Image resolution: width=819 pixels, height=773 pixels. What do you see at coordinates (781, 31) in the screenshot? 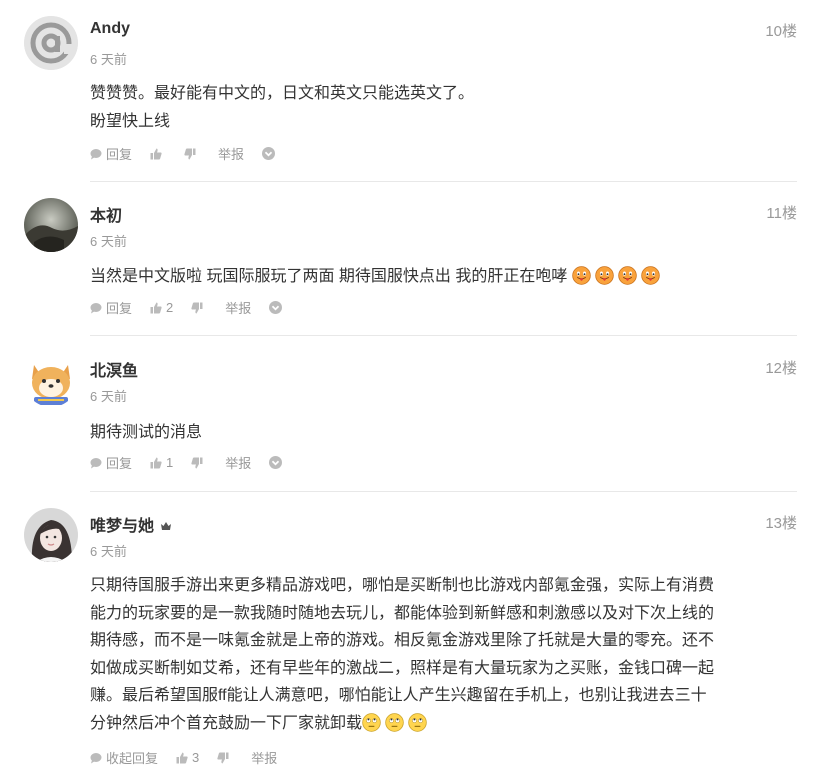
I see `floor-number: 10楼` at bounding box center [781, 31].